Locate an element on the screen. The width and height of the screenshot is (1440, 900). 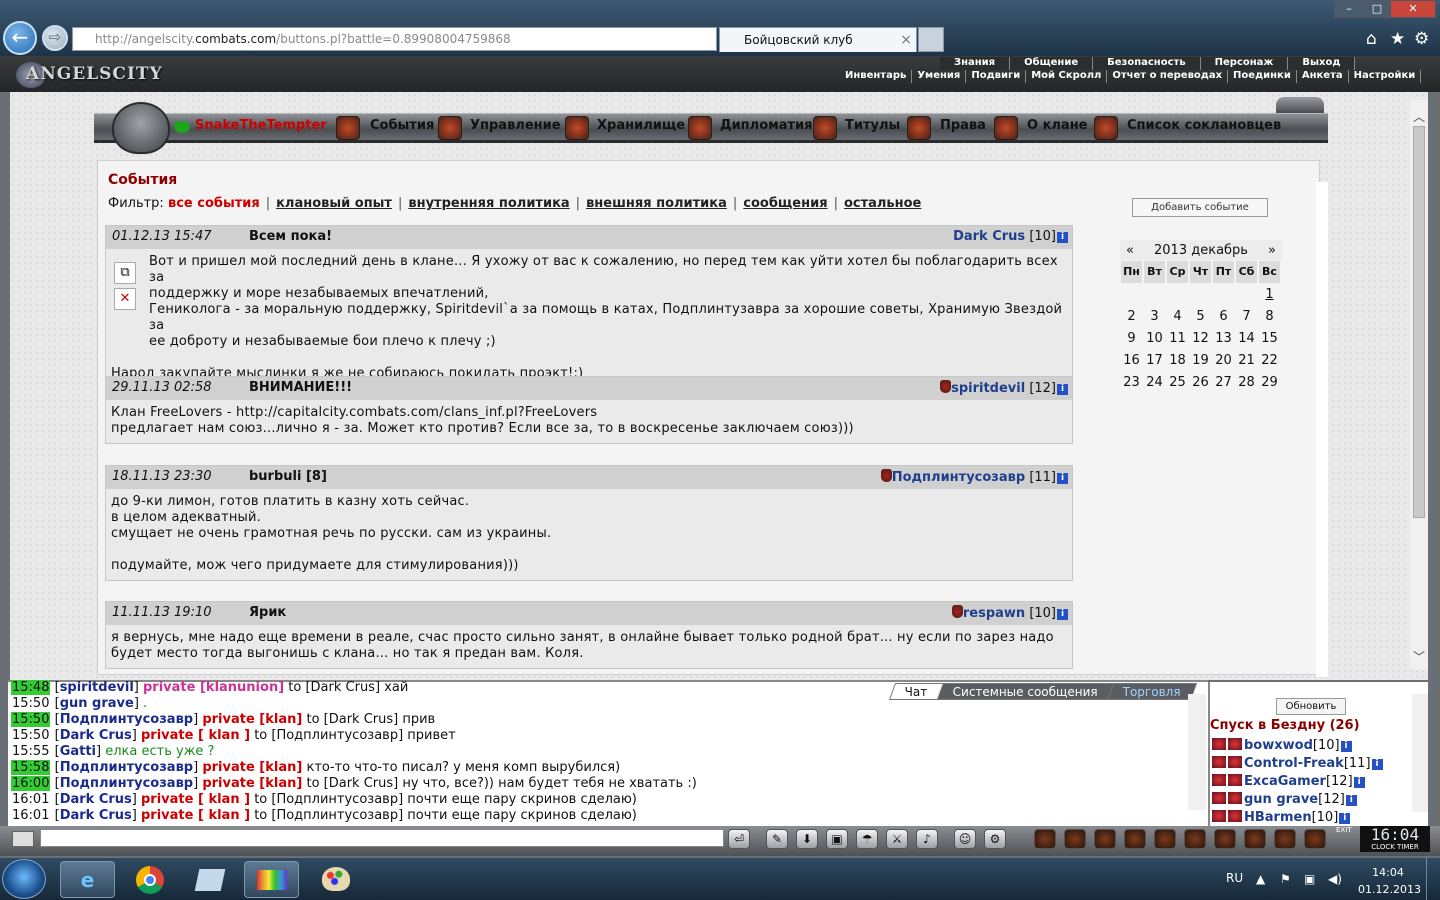
browser-tab: Бойцовский клуб × is located at coordinates (818, 39).